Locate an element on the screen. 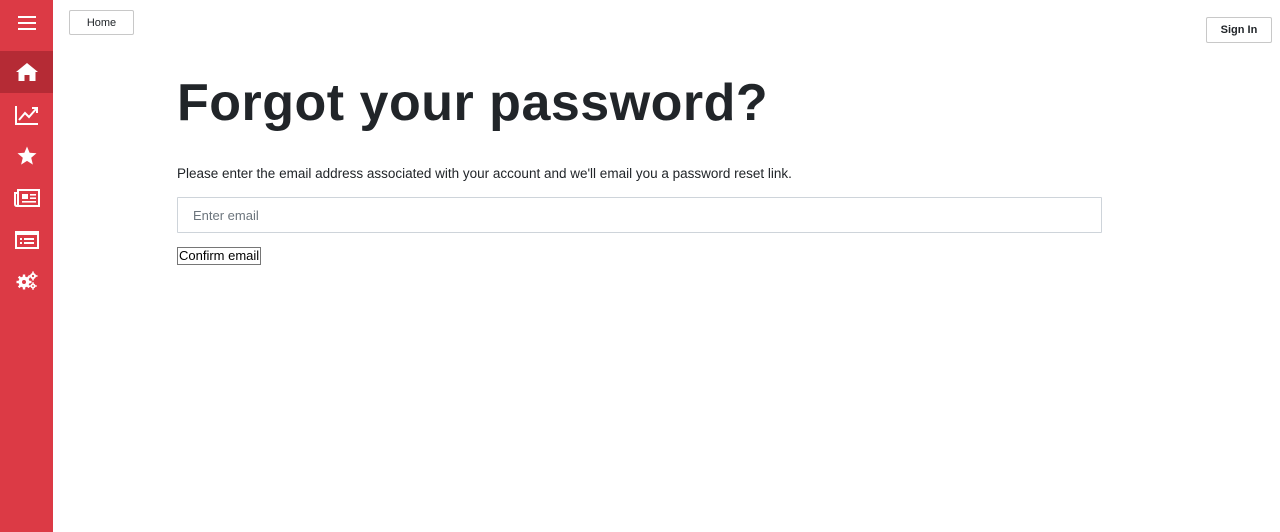 This screenshot has height=532, width=1280. sidebar is located at coordinates (26, 266).